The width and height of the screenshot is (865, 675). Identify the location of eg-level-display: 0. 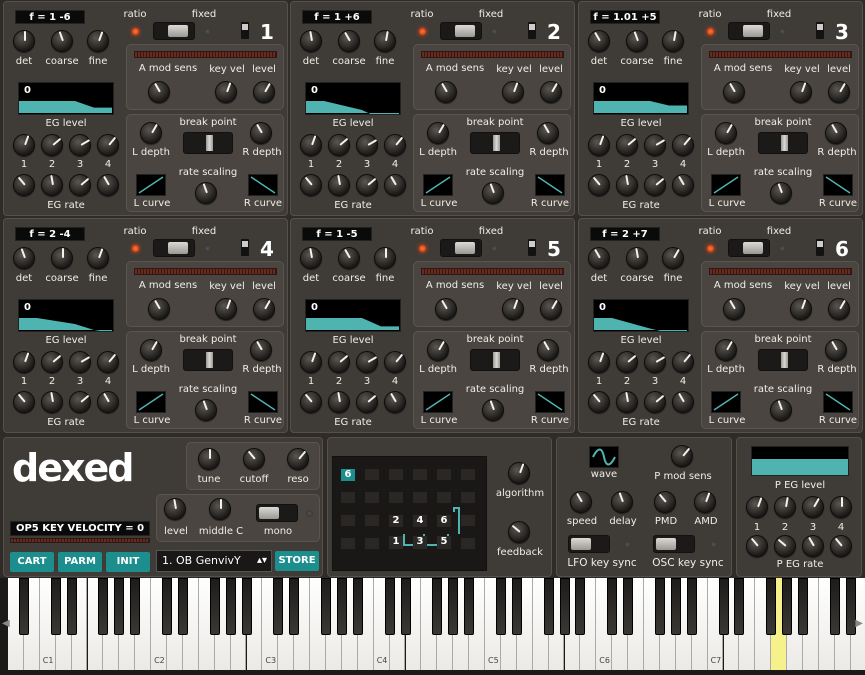
(66, 98).